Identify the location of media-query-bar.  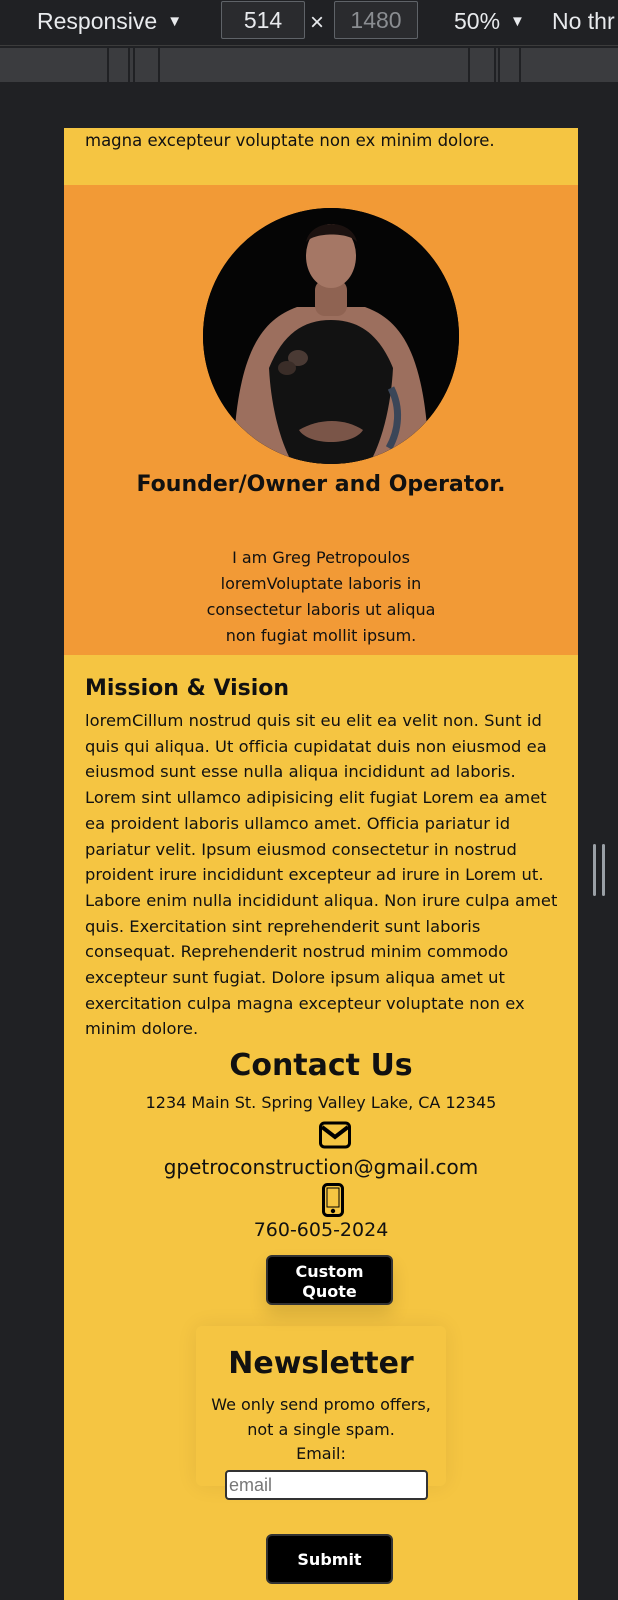
(309, 65).